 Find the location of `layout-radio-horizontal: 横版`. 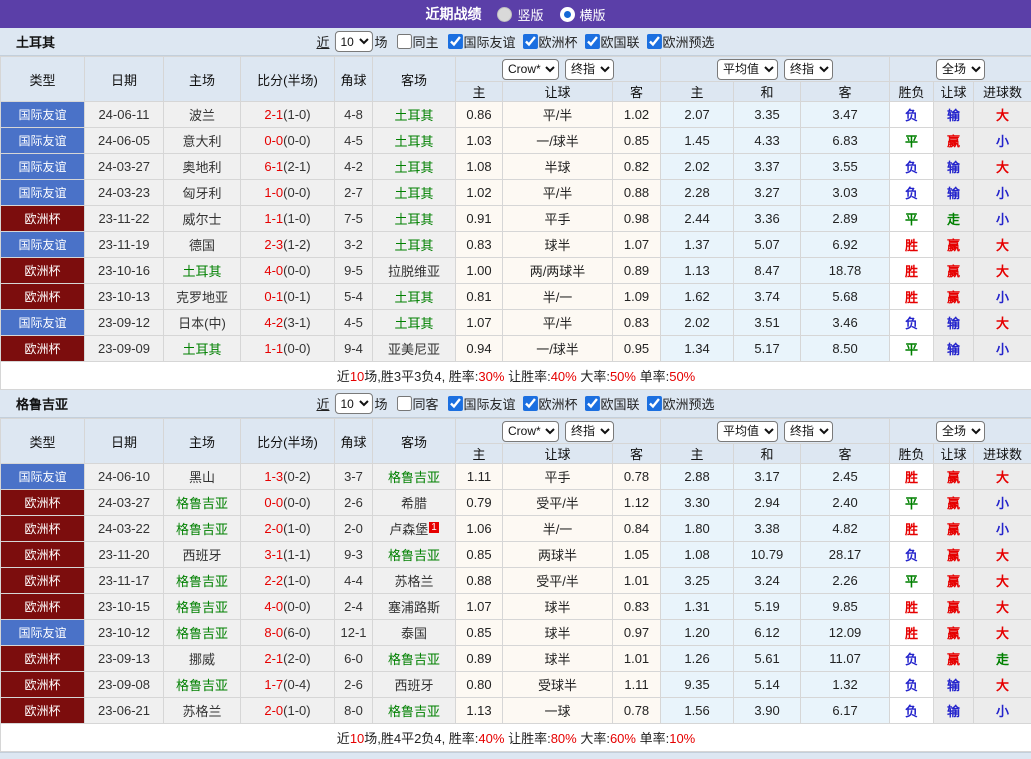

layout-radio-horizontal: 横版 is located at coordinates (583, 14).